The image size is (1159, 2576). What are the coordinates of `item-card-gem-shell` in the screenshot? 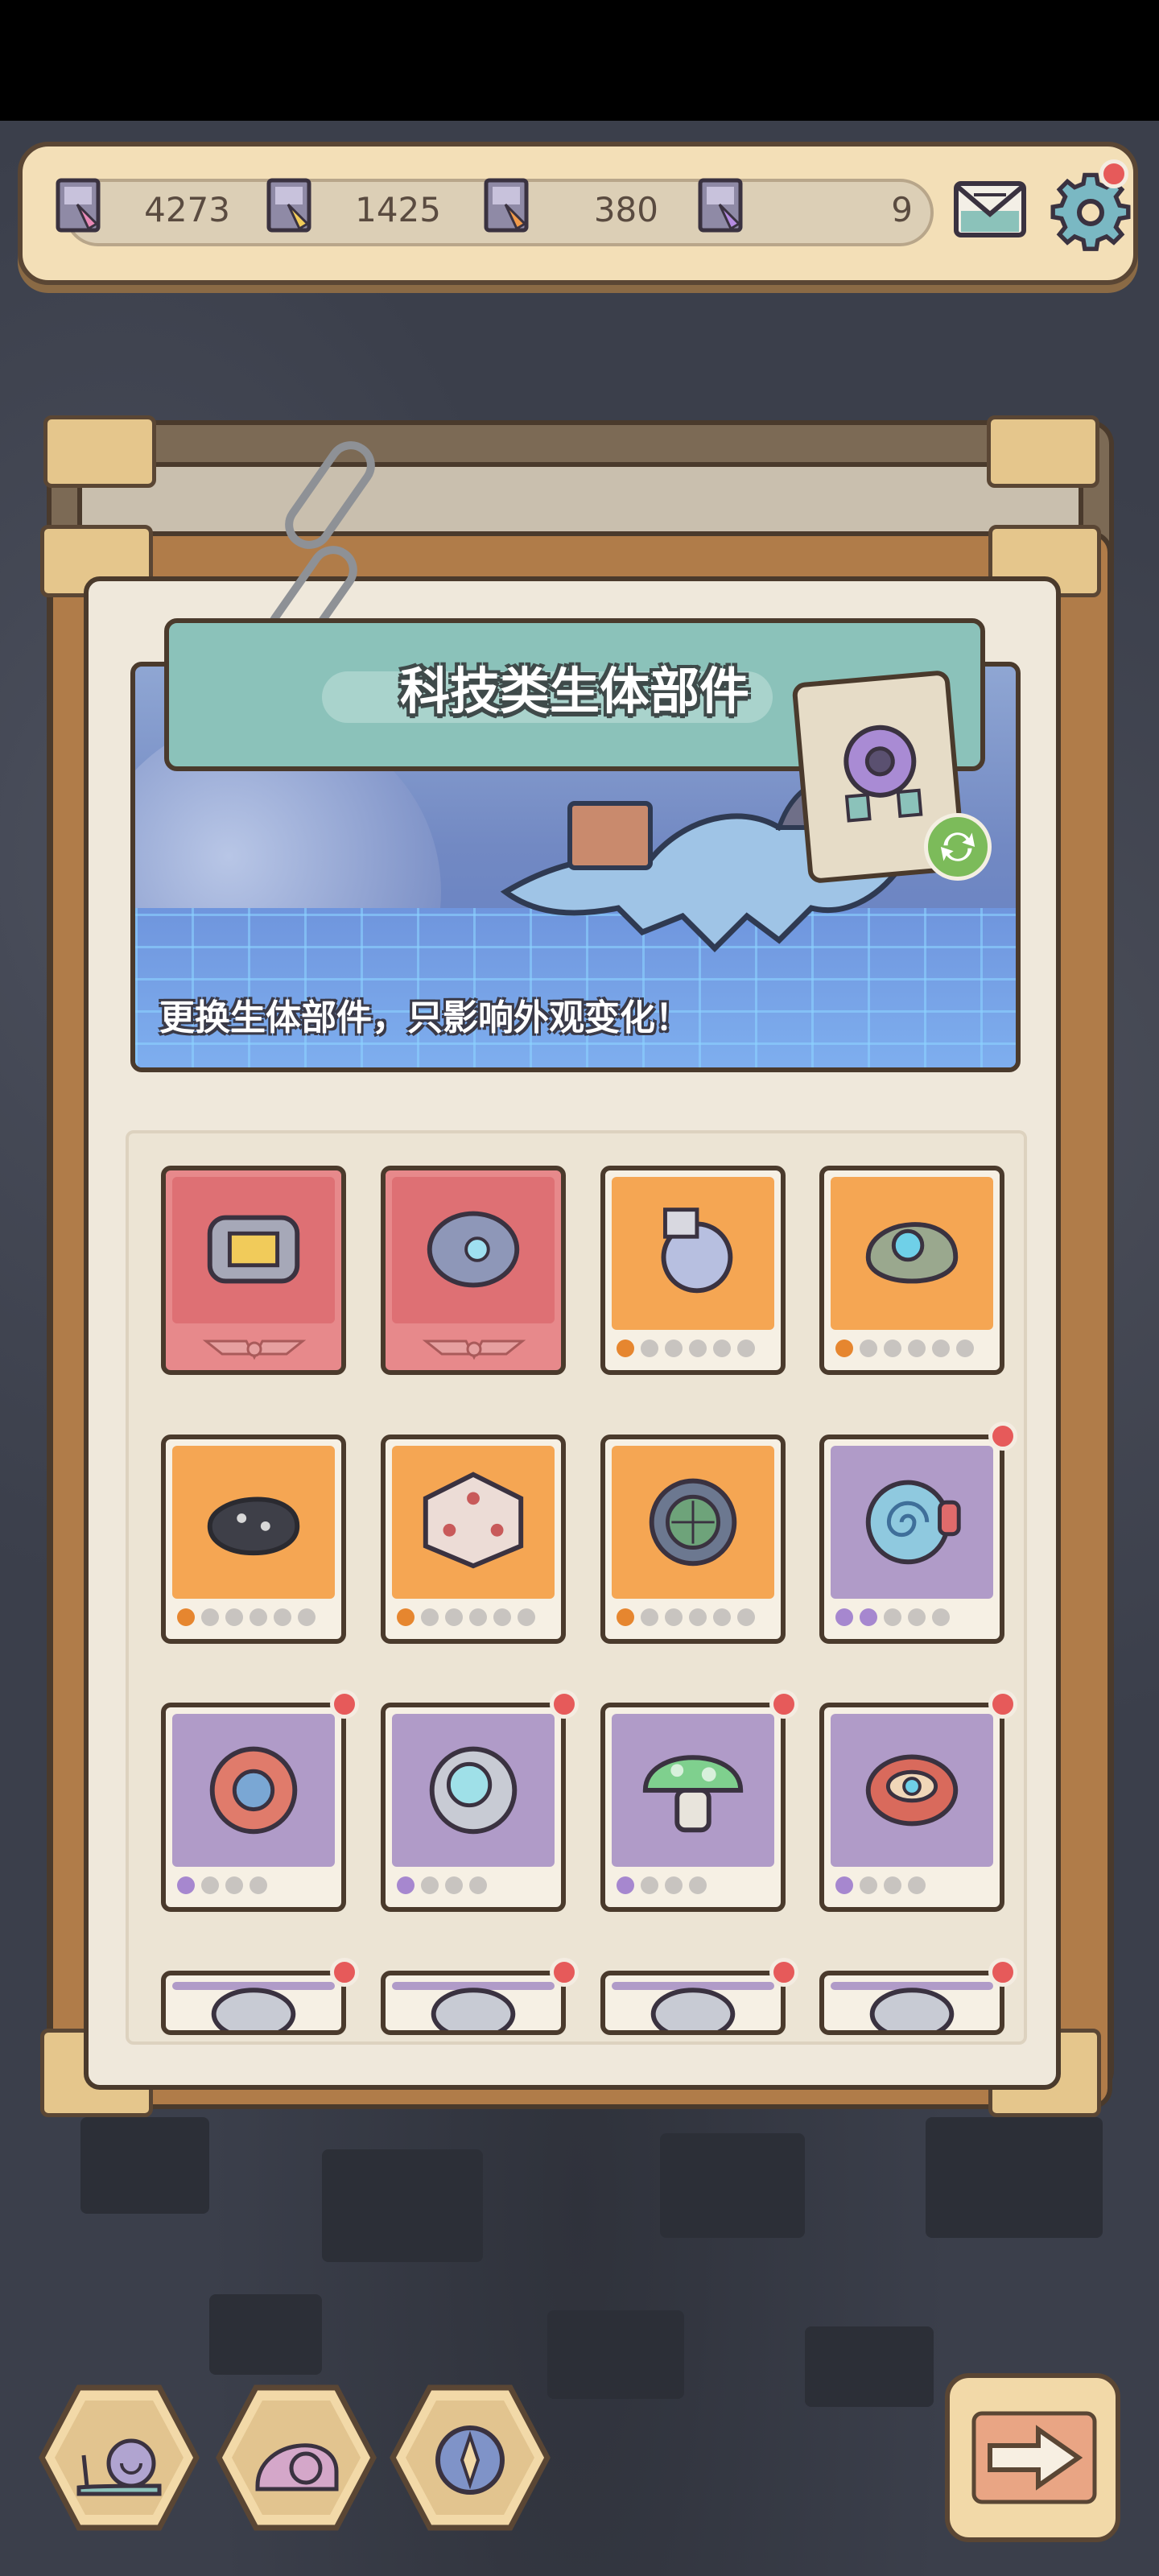 It's located at (911, 1270).